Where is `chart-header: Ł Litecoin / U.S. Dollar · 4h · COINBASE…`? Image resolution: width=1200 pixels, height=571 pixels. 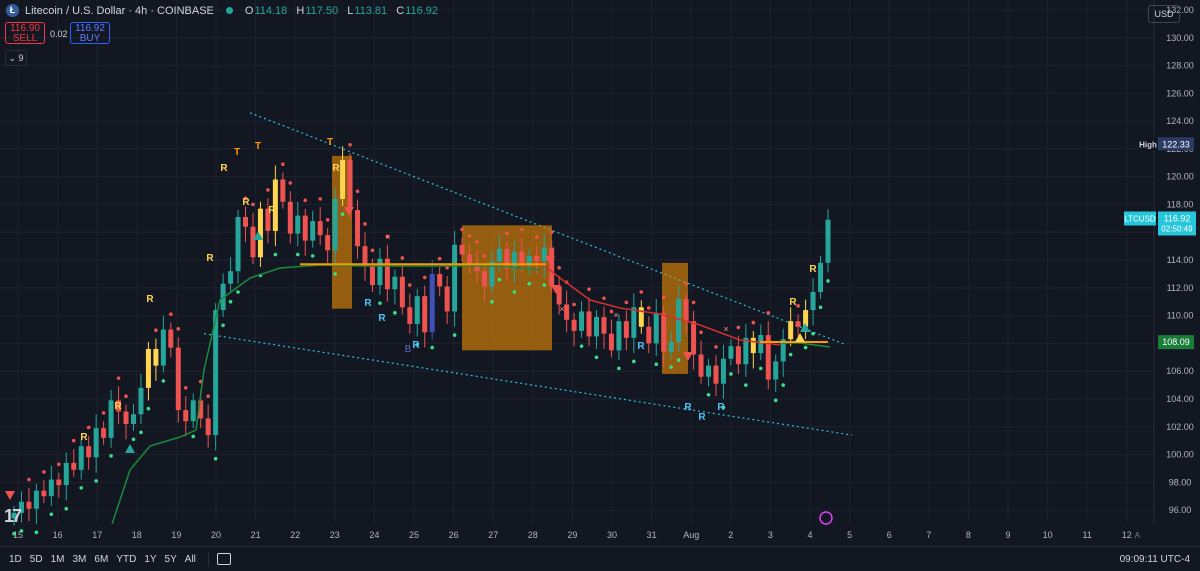
chart-header: Ł Litecoin / U.S. Dollar · 4h · COINBASE… is located at coordinates (225, 10).